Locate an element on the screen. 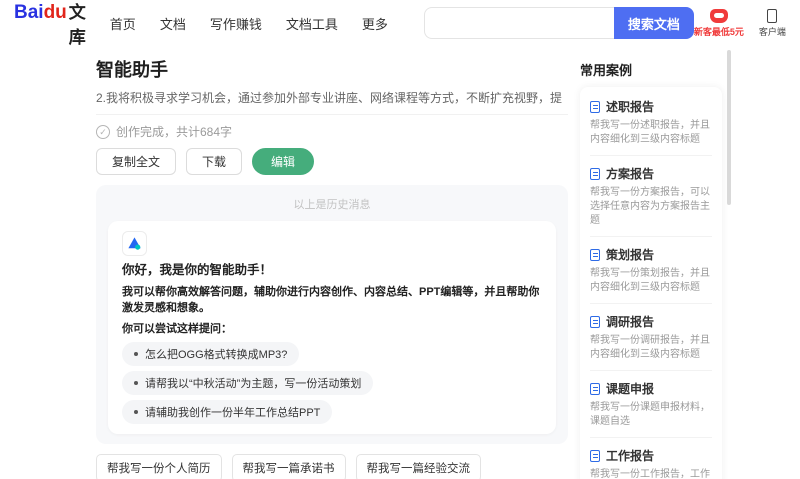 Image resolution: width=800 pixels, height=479 pixels. edit-button: 编辑 is located at coordinates (283, 161).